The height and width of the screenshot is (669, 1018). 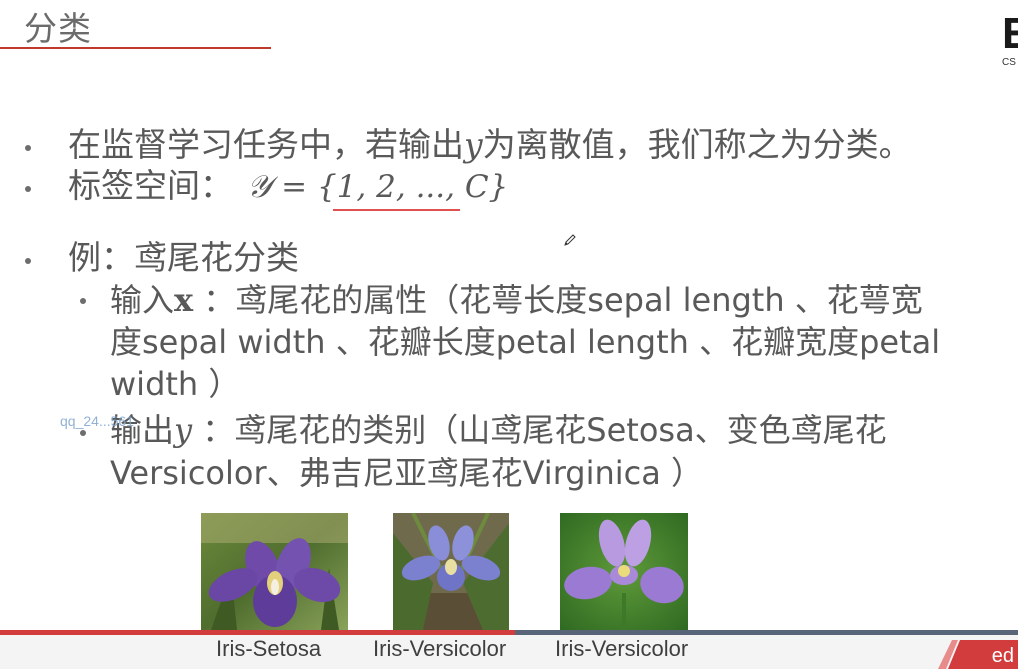 What do you see at coordinates (570, 240) in the screenshot?
I see `pencil-icon` at bounding box center [570, 240].